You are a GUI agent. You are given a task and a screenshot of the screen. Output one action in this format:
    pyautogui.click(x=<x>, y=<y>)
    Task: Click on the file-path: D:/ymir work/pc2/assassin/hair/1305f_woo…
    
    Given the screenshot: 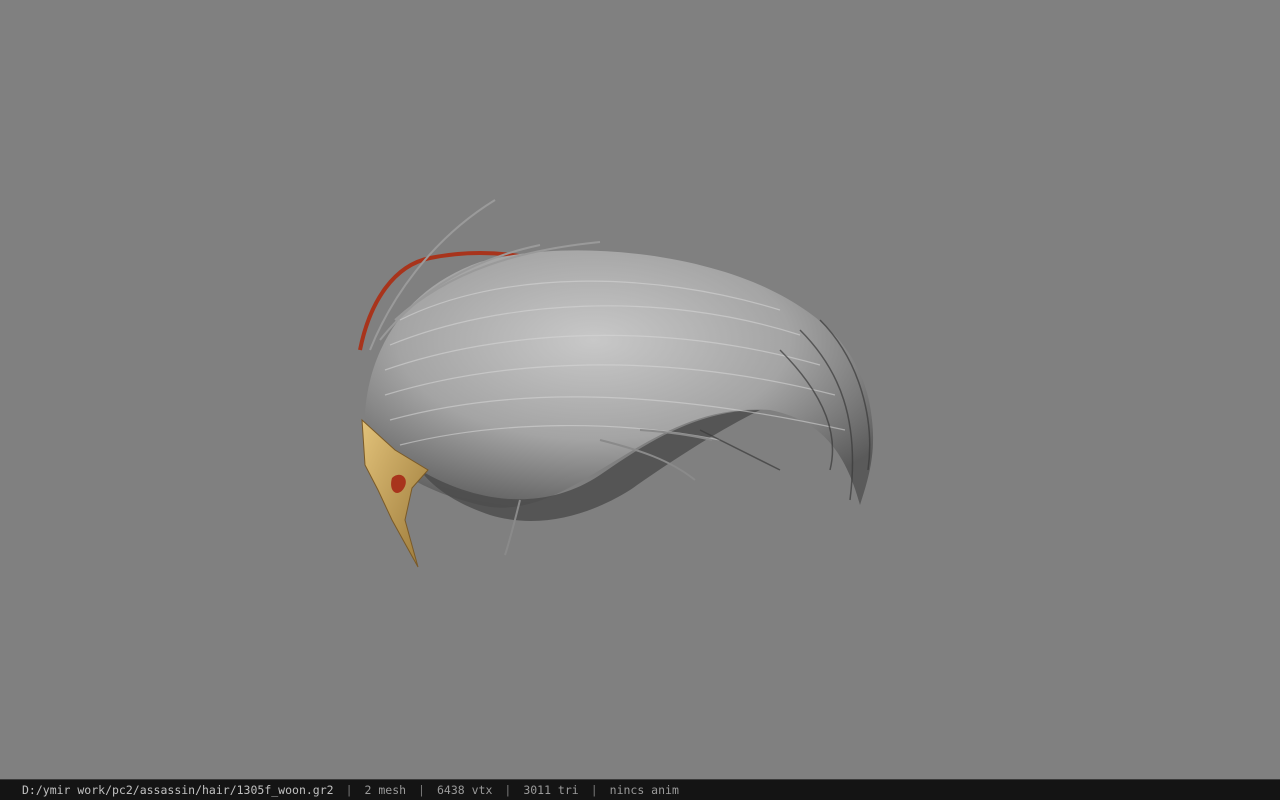 What is the action you would take?
    pyautogui.click(x=178, y=790)
    